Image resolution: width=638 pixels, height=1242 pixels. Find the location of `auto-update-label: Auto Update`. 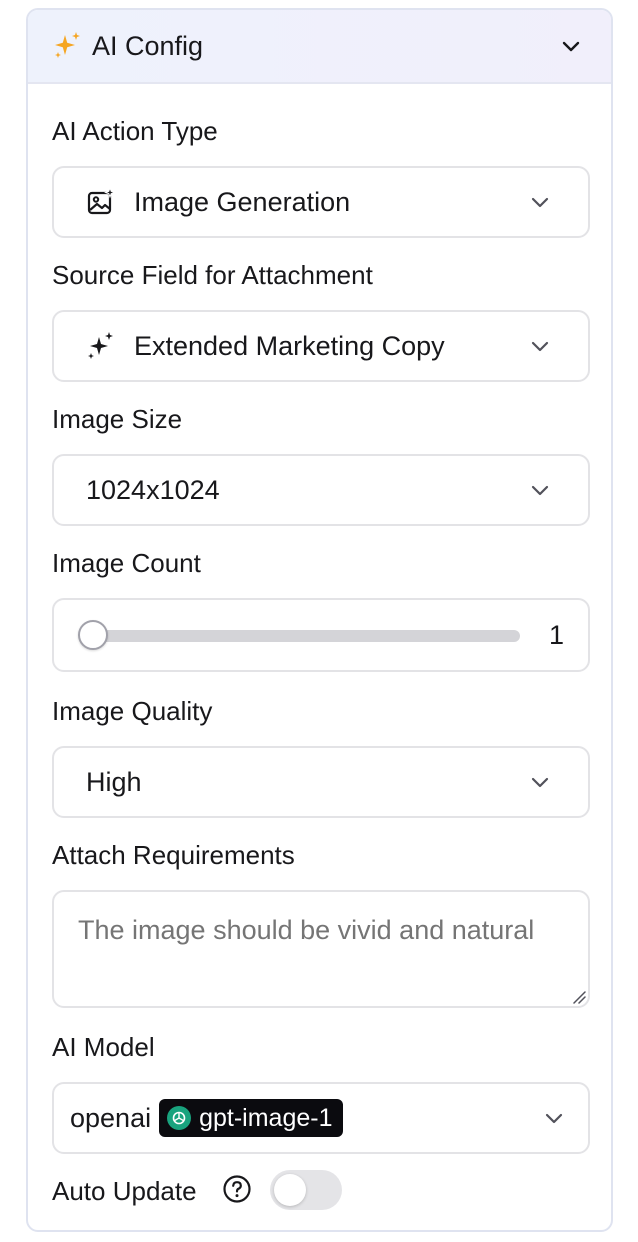

auto-update-label: Auto Update is located at coordinates (124, 1191).